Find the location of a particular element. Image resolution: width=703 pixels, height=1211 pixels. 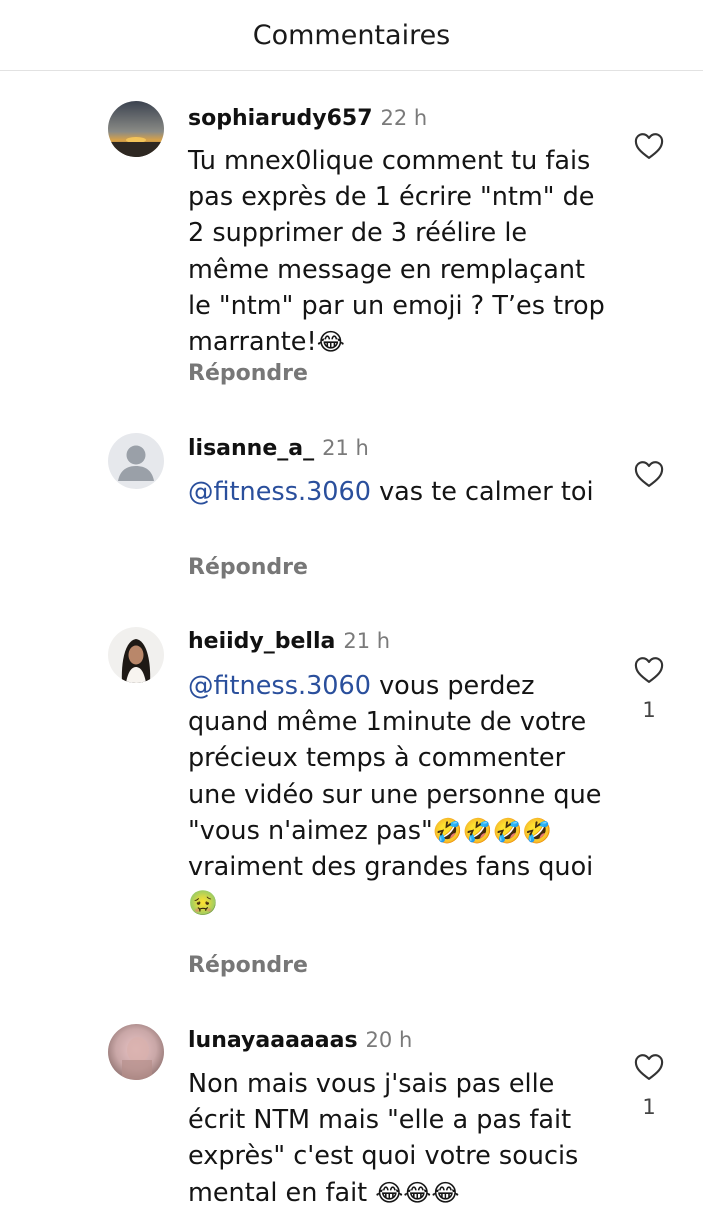

comment-body: vas te calmer toi is located at coordinates (482, 492).